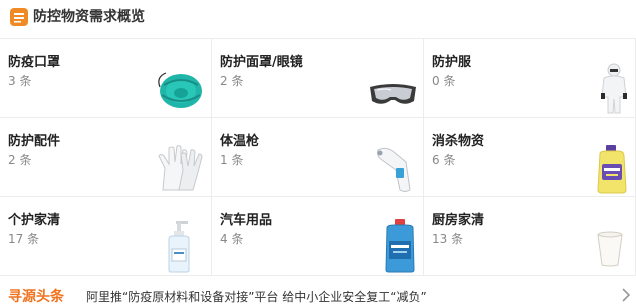  I want to click on section-title: 防控物资需求概览, so click(89, 17).